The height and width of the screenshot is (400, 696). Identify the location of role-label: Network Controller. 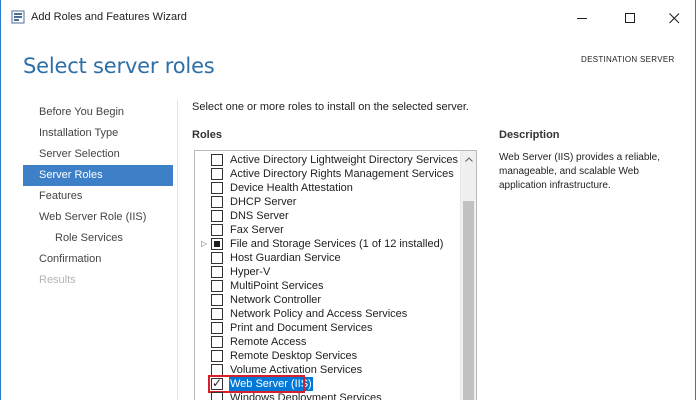
(275, 300).